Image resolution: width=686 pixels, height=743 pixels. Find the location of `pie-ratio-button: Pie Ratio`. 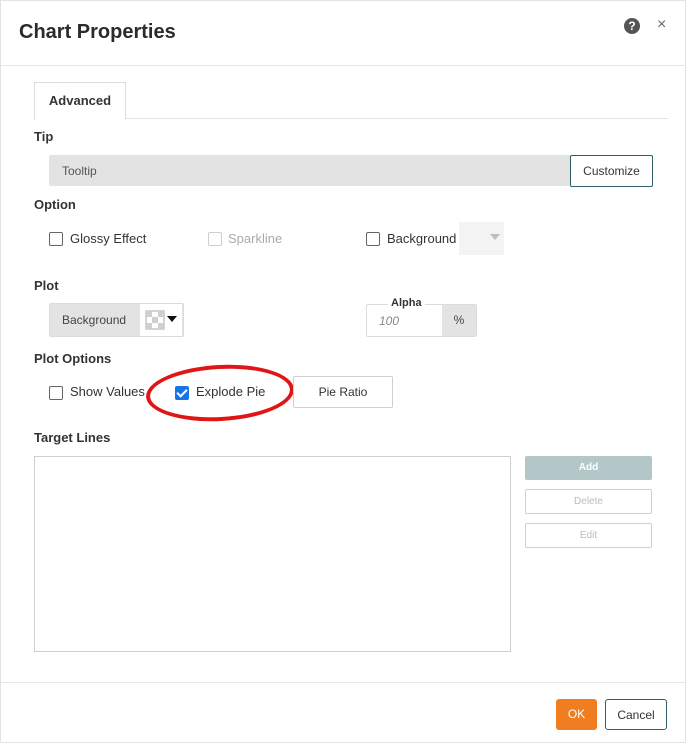

pie-ratio-button: Pie Ratio is located at coordinates (343, 392).